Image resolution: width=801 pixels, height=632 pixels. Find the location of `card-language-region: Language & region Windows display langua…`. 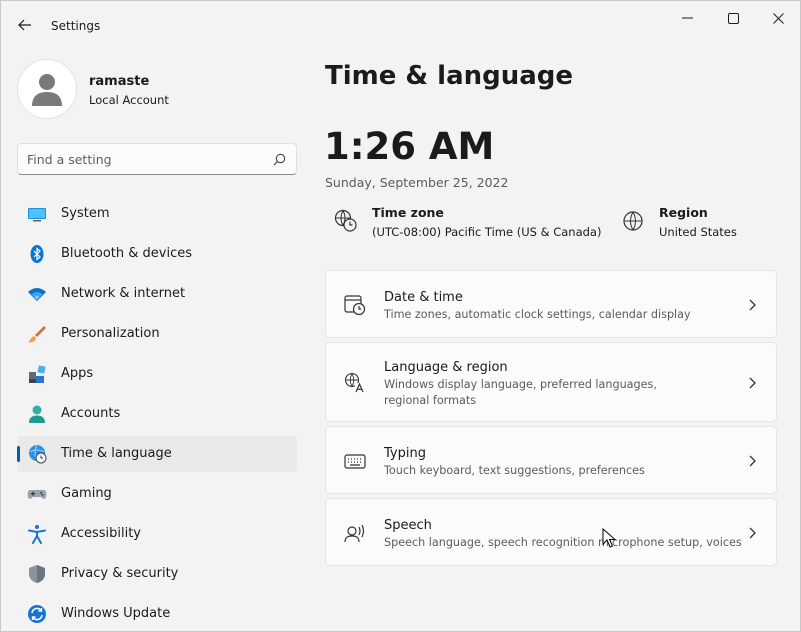

card-language-region: Language & region Windows display langua… is located at coordinates (551, 382).